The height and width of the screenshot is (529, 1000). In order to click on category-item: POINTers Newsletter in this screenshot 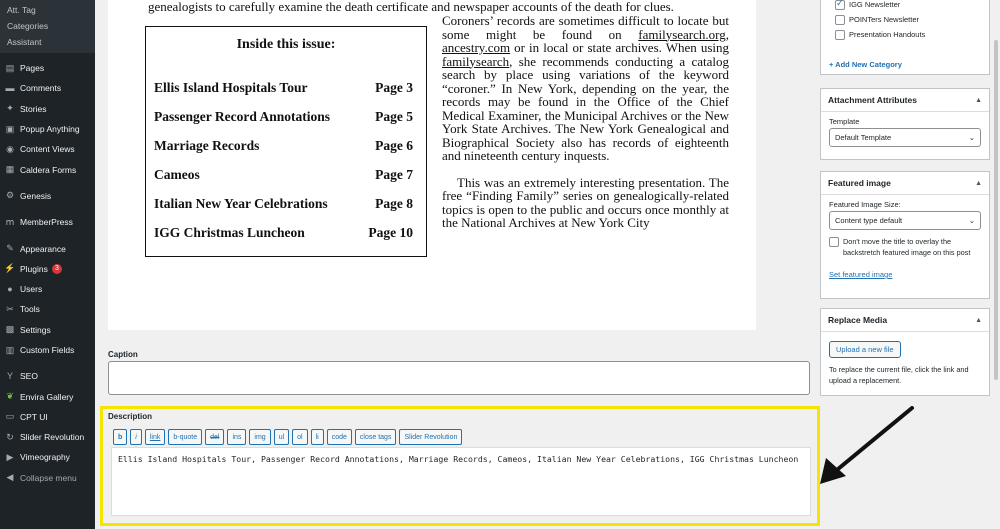, I will do `click(912, 20)`.